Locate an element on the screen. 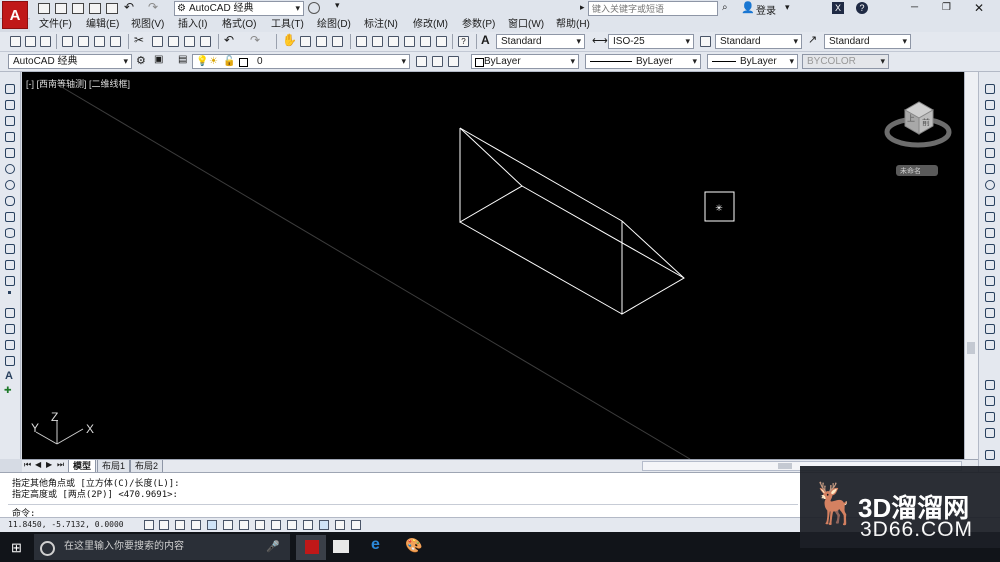  tab-next-icon: ▶ is located at coordinates (49, 464).